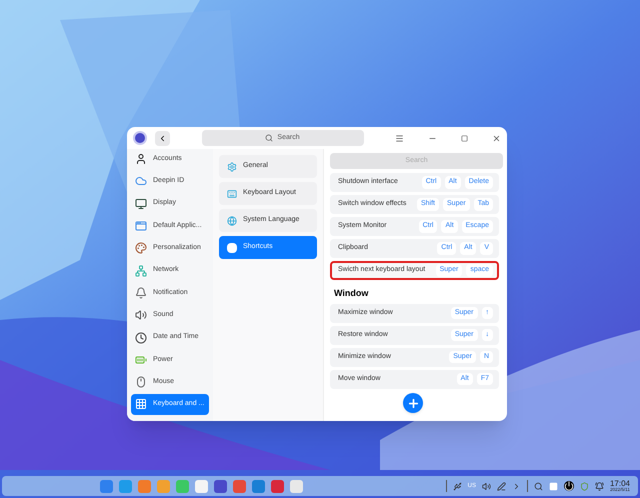  Describe the element at coordinates (457, 486) in the screenshot. I see `usb-icon` at that location.